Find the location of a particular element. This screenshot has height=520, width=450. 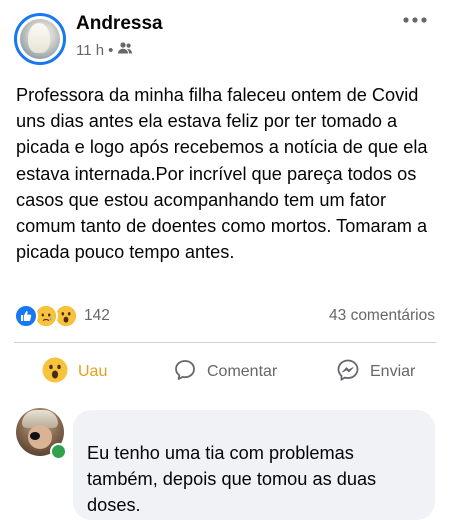

post-meta: 11 h • is located at coordinates (104, 50).